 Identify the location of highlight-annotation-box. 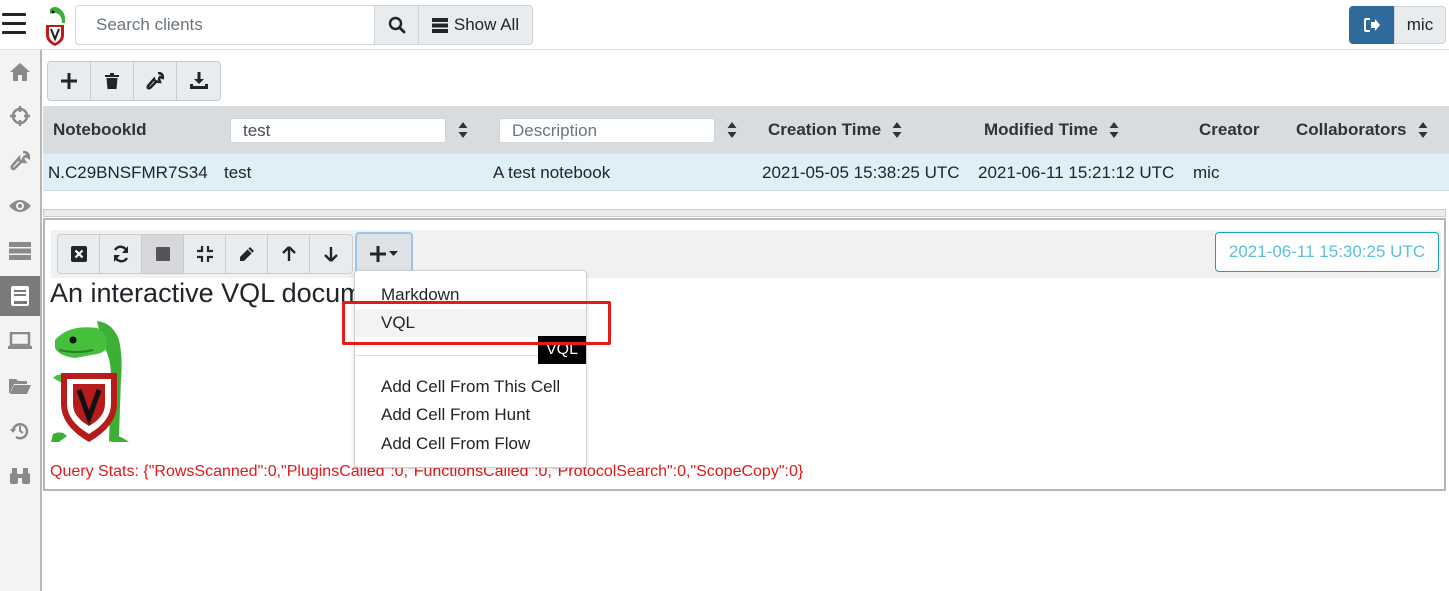
(476, 323).